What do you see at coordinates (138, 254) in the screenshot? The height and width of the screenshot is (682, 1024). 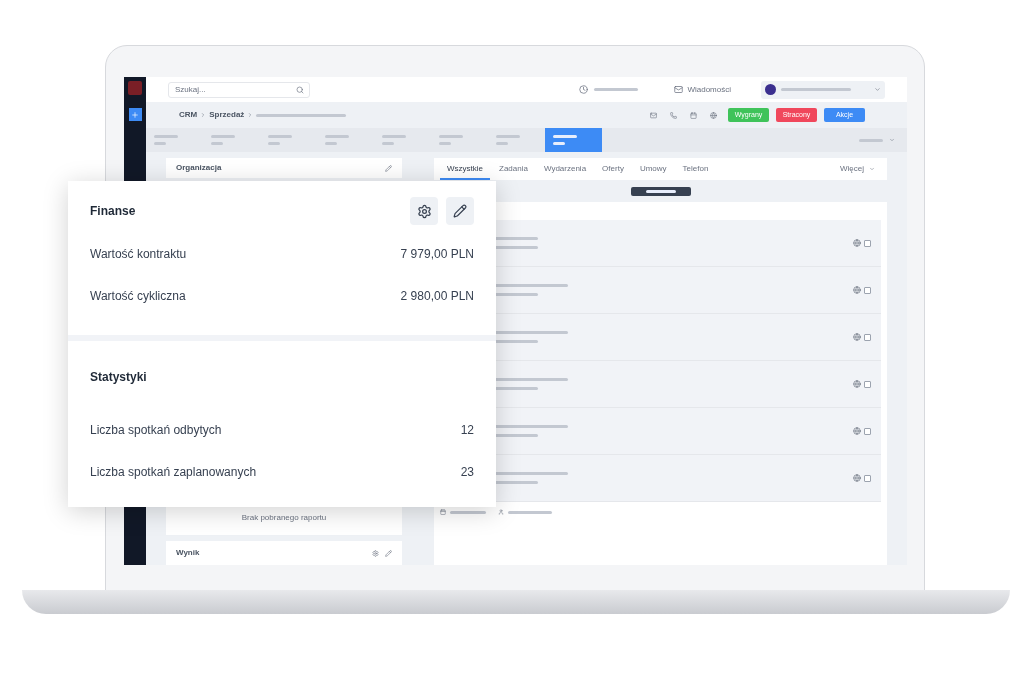 I see `stat-label: Wartość kontraktu` at bounding box center [138, 254].